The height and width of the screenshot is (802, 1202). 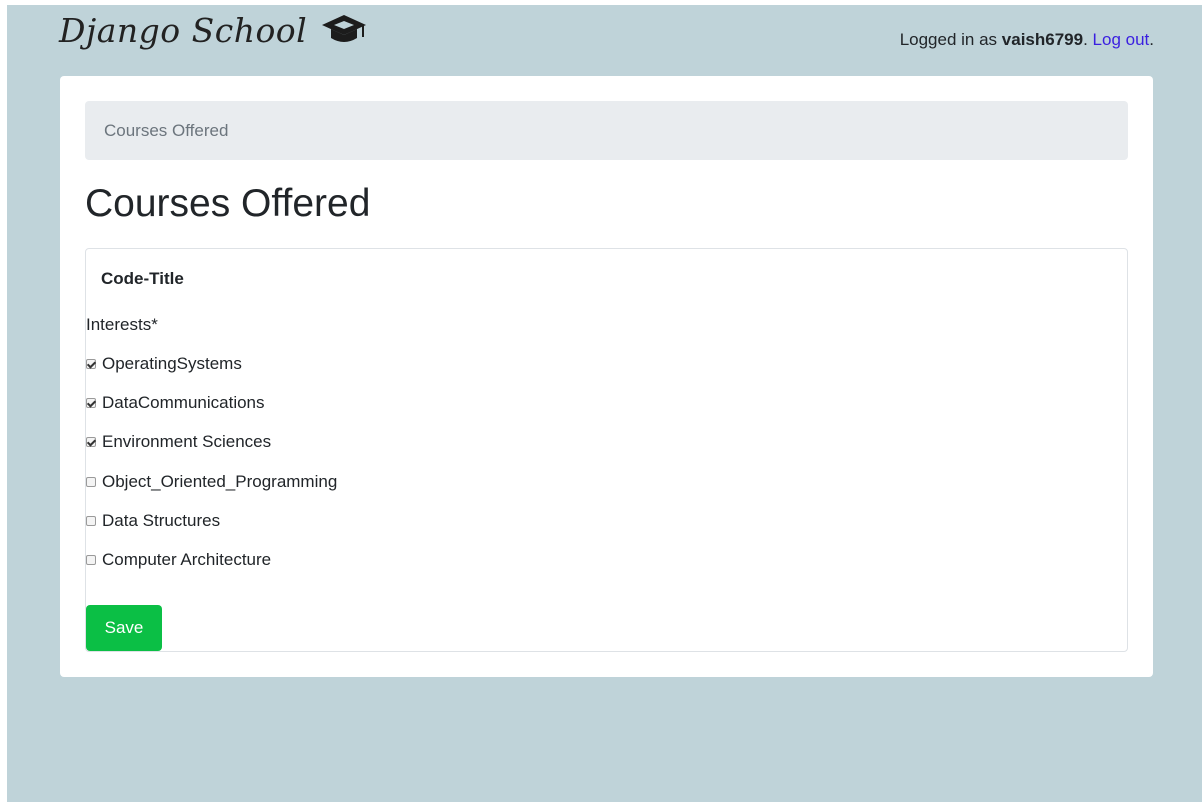 I want to click on checkbox-option: Environment Sciences, so click(x=178, y=442).